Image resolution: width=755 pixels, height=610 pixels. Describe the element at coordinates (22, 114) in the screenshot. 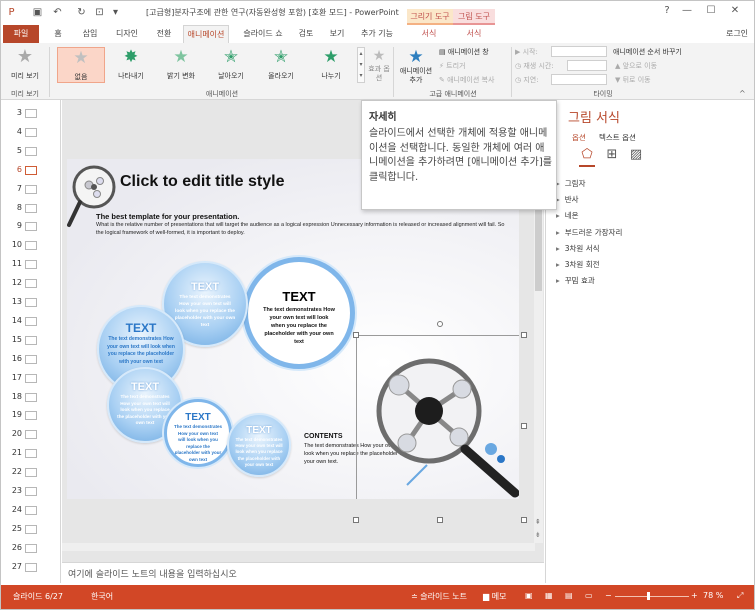

I see `slide-thumbnail: 3` at that location.